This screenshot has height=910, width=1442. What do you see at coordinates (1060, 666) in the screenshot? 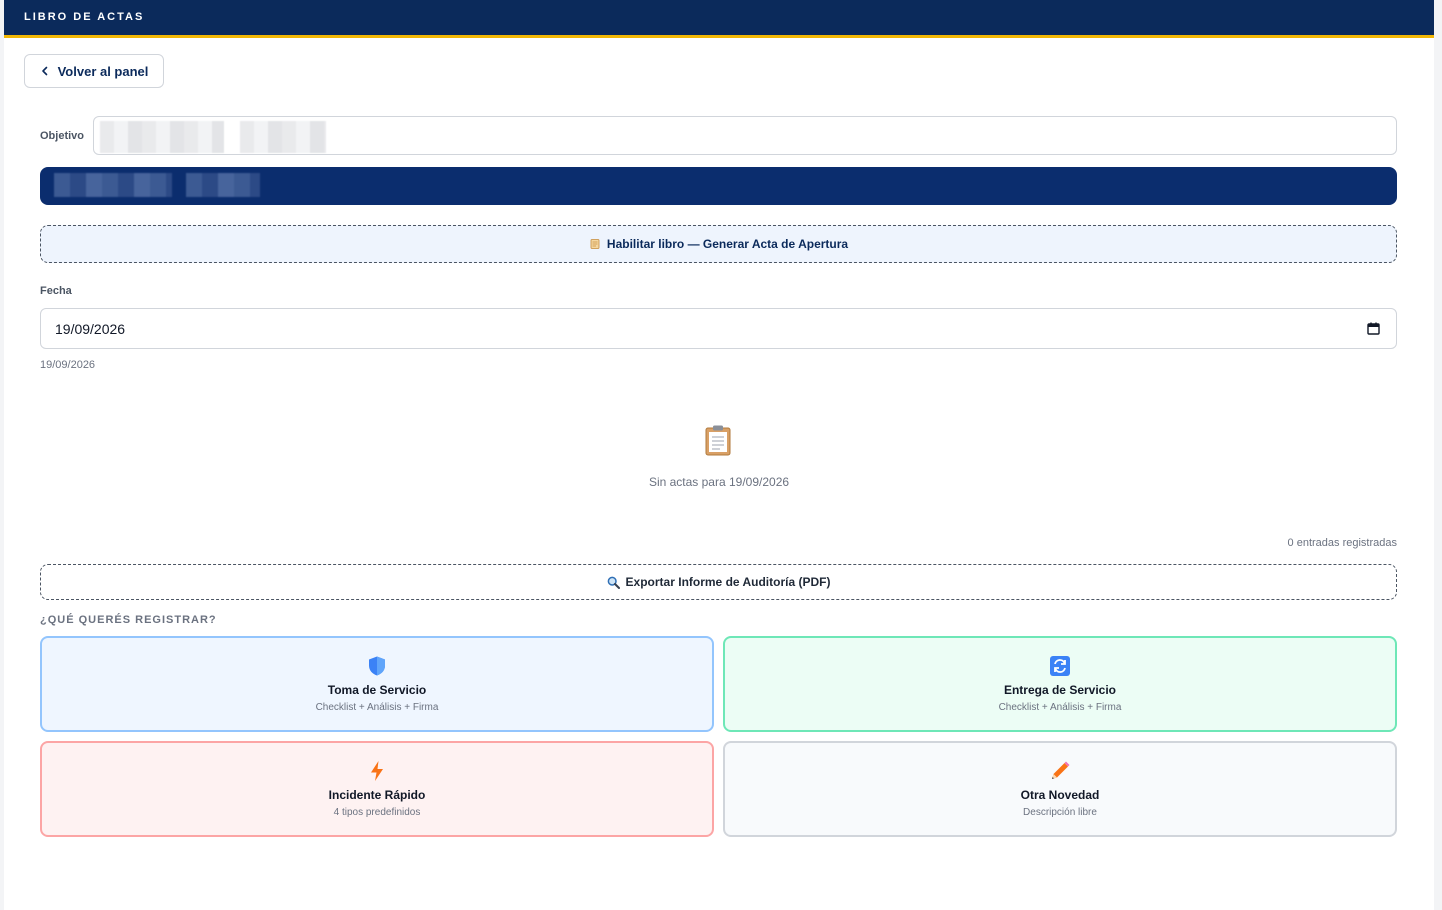
I see `refresh-icon` at bounding box center [1060, 666].